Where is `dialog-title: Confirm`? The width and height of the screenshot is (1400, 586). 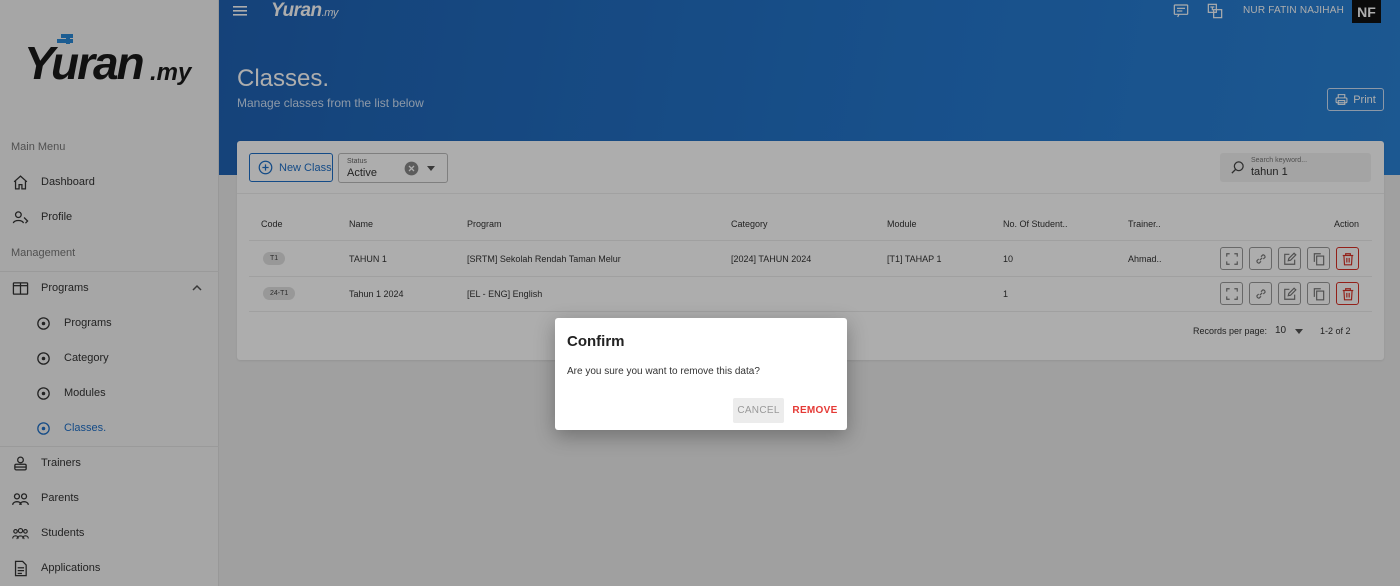
dialog-title: Confirm is located at coordinates (596, 341).